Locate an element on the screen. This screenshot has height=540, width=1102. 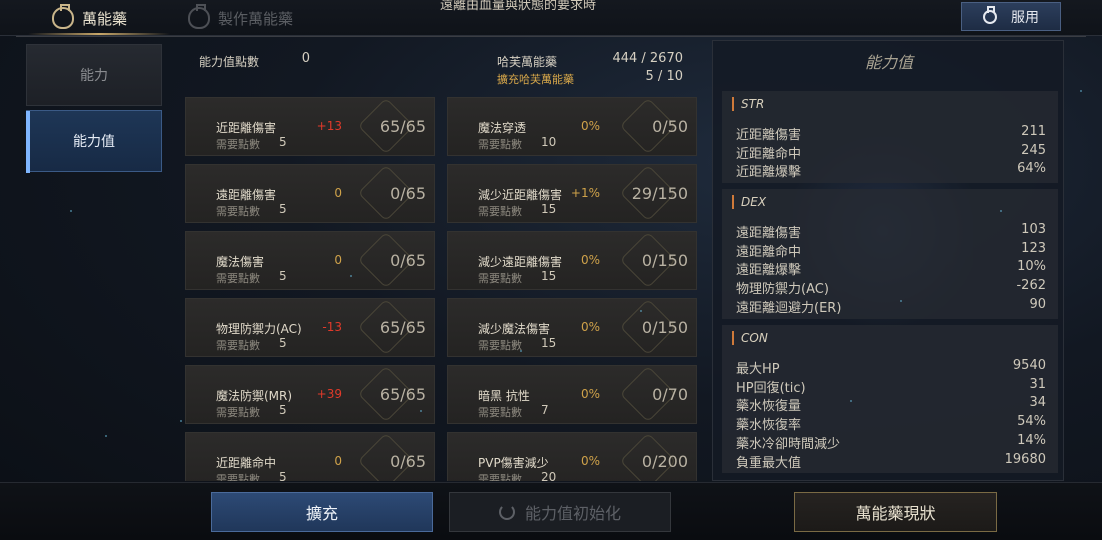
stat-name: 遠距離傷害 is located at coordinates (246, 195).